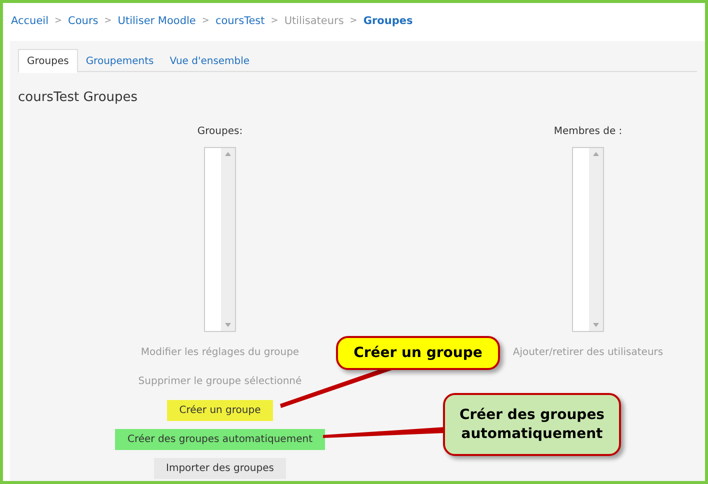 This screenshot has width=708, height=484. What do you see at coordinates (532, 424) in the screenshot?
I see `callout-bubble: Créer des groupes automatiquement` at bounding box center [532, 424].